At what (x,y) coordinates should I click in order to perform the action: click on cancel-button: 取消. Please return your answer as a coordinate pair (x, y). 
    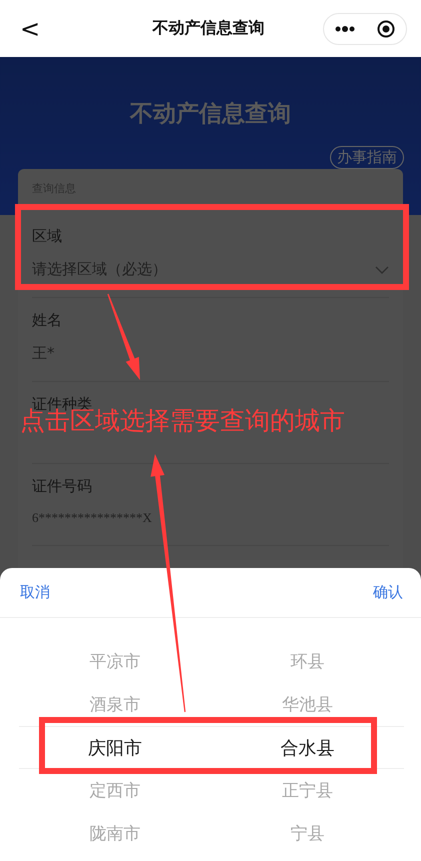
    Looking at the image, I should click on (35, 592).